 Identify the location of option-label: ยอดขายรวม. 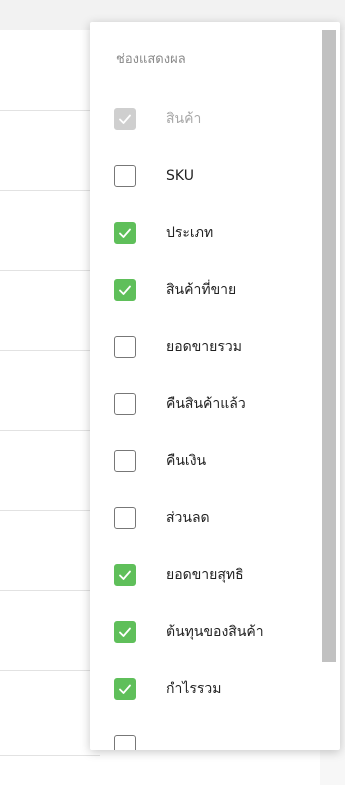
(204, 347).